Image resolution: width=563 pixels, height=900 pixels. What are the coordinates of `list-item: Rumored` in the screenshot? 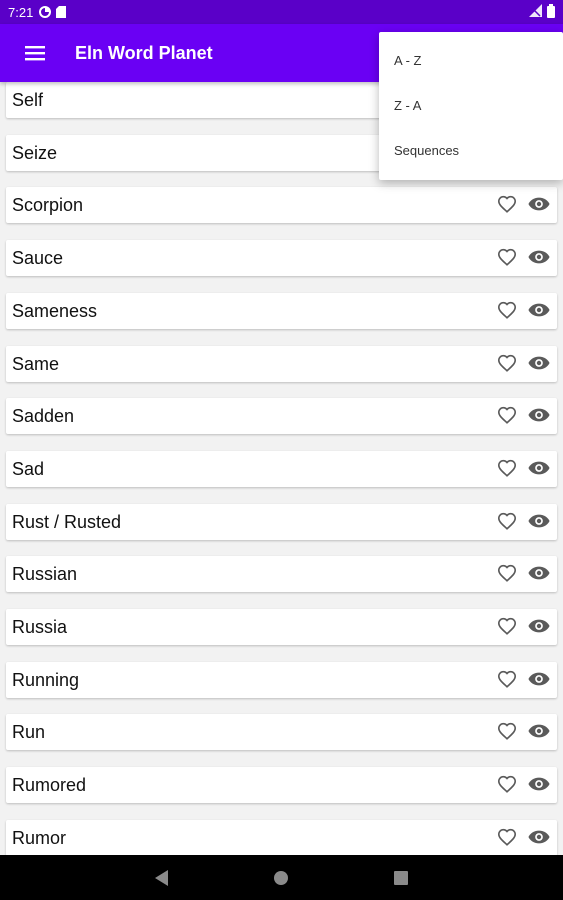 It's located at (281, 785).